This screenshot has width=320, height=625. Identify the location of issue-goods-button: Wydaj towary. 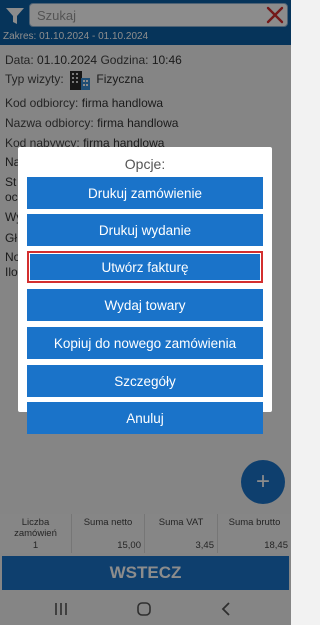
(145, 305).